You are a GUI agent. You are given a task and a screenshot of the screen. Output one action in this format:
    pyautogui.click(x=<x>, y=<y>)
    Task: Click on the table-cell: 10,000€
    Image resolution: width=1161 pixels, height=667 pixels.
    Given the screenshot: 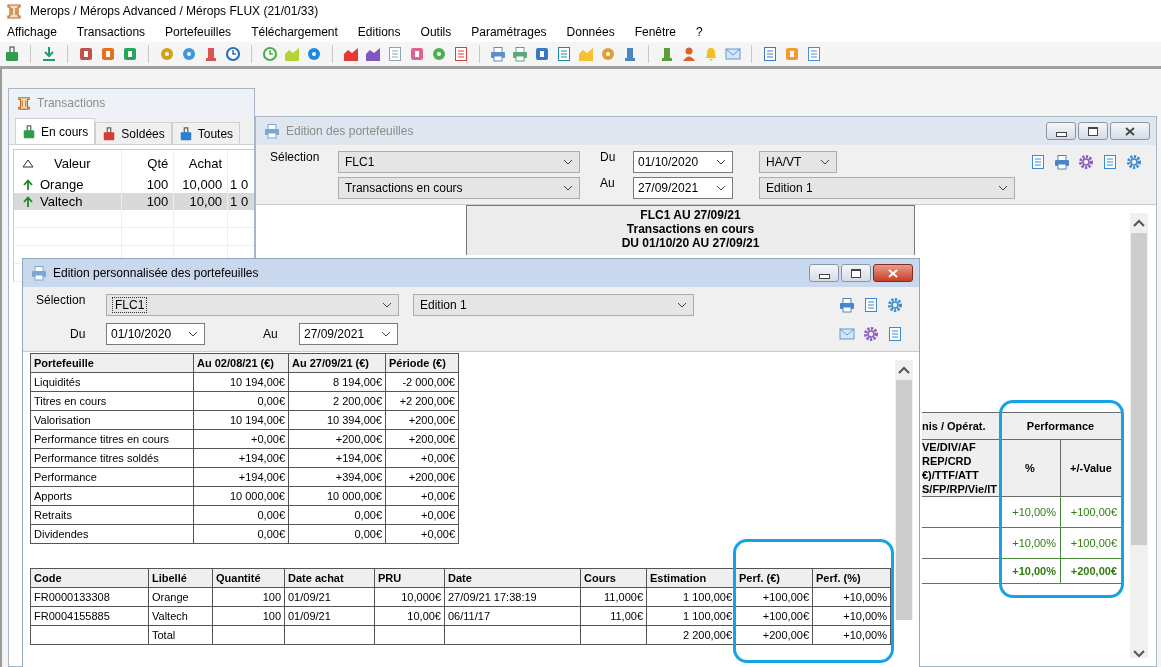 What is the action you would take?
    pyautogui.click(x=421, y=597)
    